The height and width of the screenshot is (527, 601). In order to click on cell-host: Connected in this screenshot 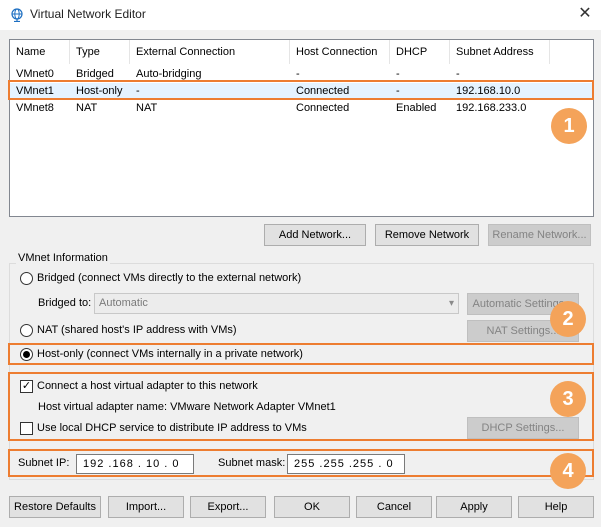, I will do `click(323, 108)`.